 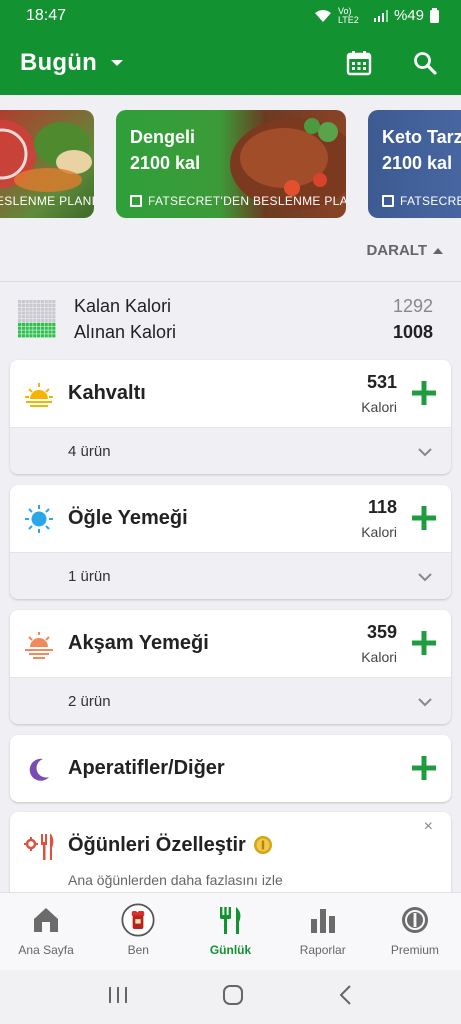 What do you see at coordinates (230, 322) in the screenshot?
I see `calorie-summary: Kalan Kalori 1292 Alınan Kalori 1008` at bounding box center [230, 322].